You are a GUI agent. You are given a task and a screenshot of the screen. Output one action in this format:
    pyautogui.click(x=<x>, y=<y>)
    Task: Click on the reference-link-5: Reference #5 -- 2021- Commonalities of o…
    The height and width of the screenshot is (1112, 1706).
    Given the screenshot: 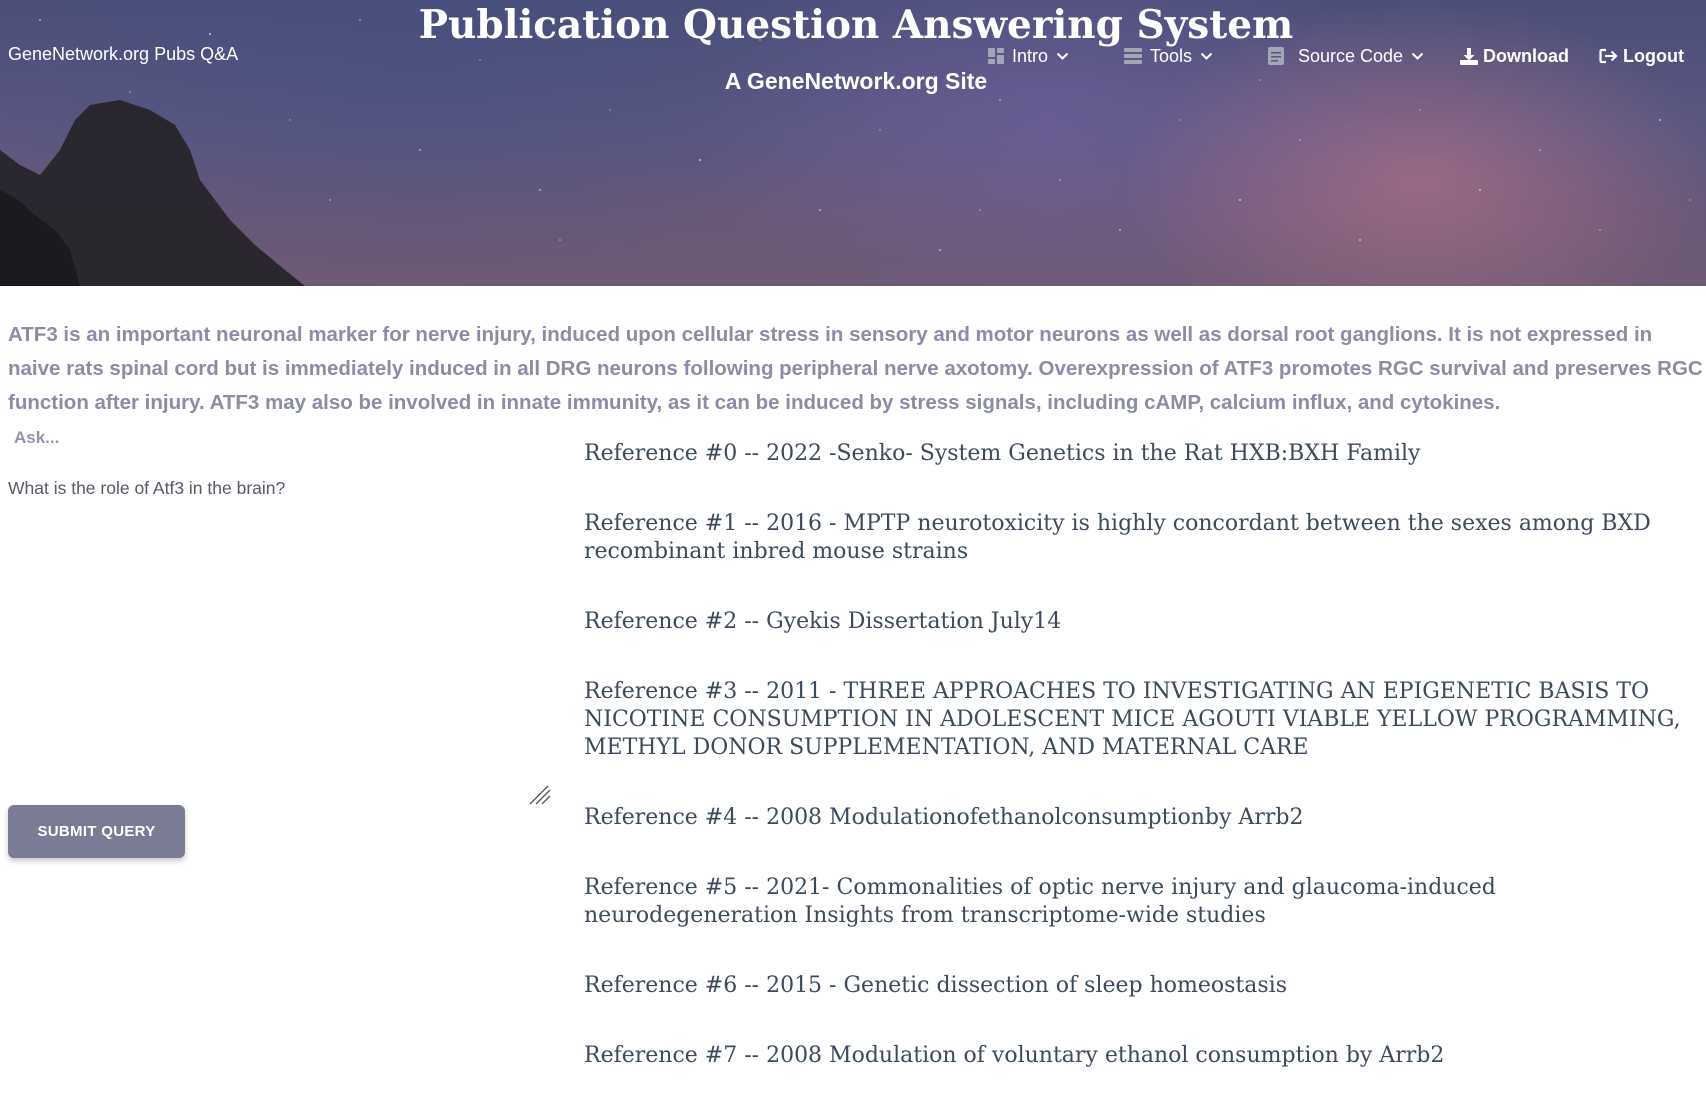 What is the action you would take?
    pyautogui.click(x=1139, y=902)
    